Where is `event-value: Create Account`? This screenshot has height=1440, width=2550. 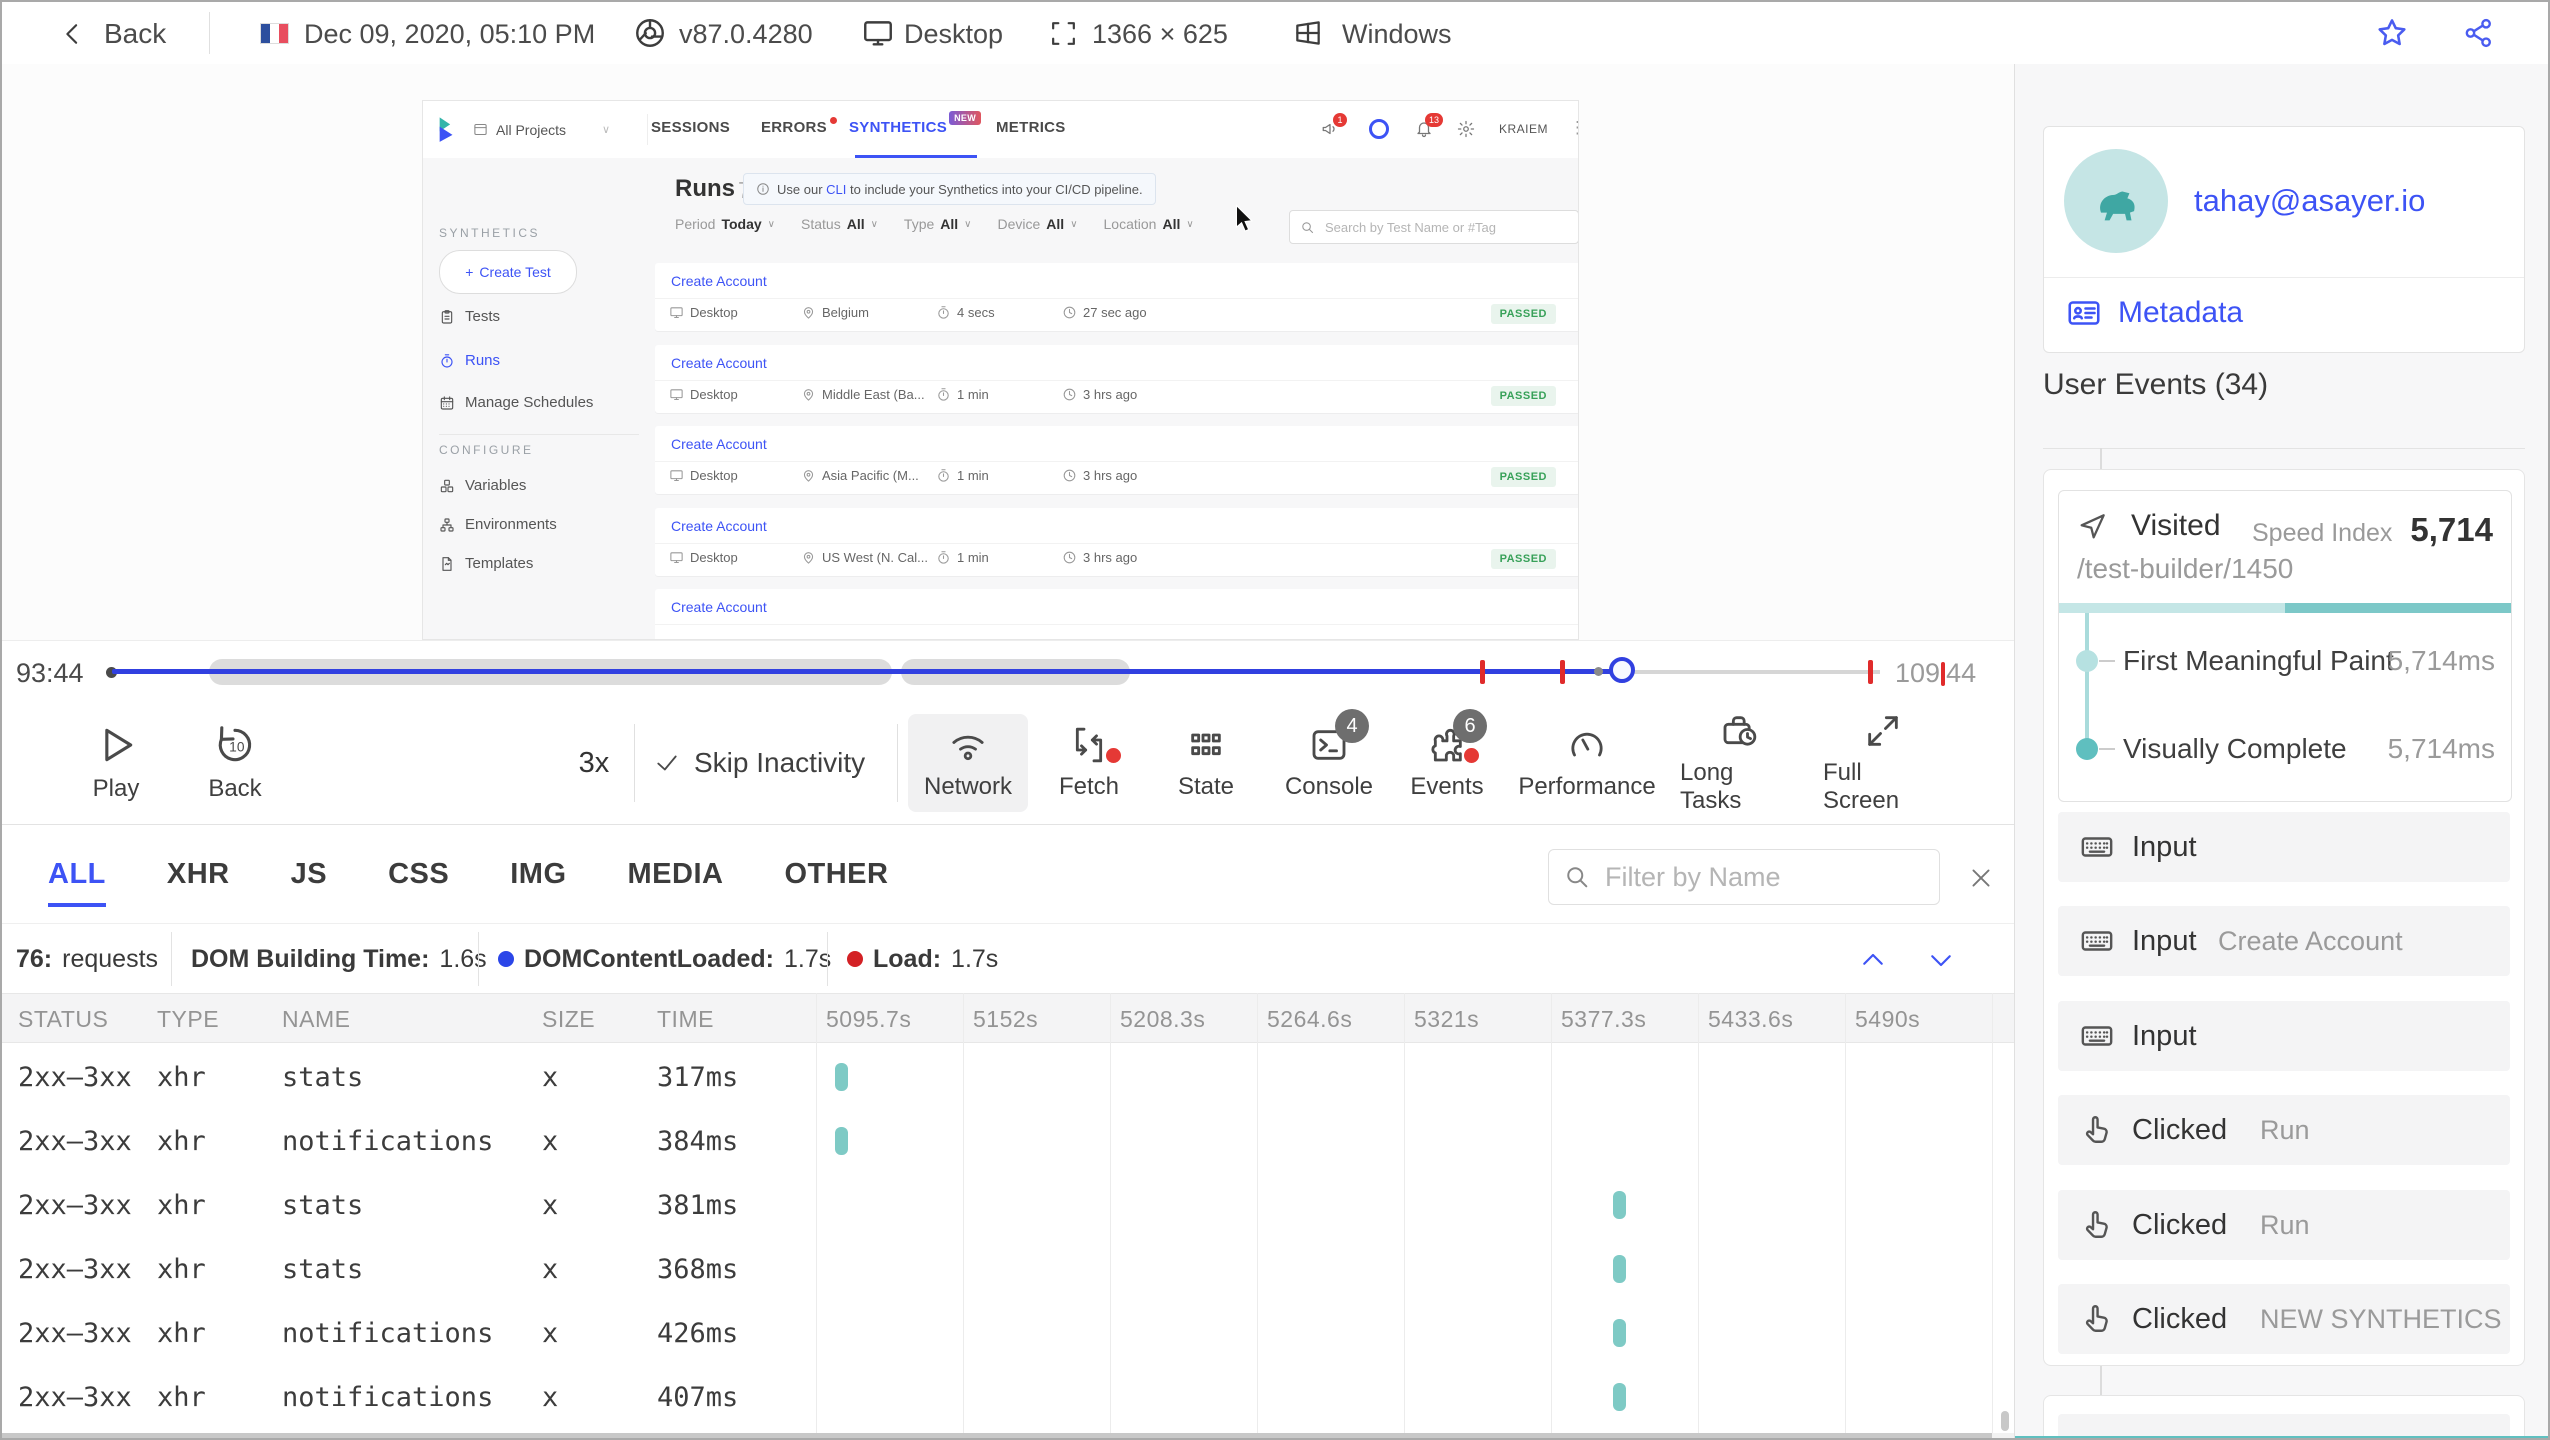
event-value: Create Account is located at coordinates (2310, 941).